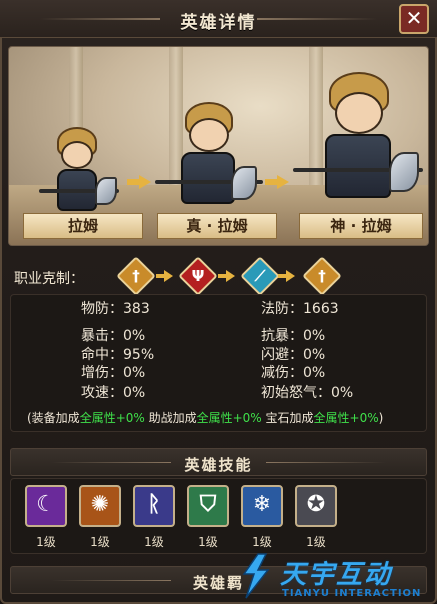 This screenshot has width=437, height=604. I want to click on class-restraint-row: 职业克制： † Ψ ⟋ †, so click(220, 276).